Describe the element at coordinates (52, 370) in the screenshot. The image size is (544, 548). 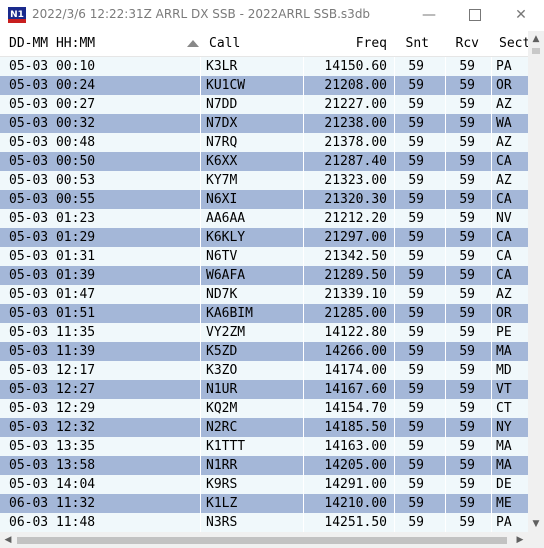
I see `cell-datetime: 05-03 12:17` at that location.